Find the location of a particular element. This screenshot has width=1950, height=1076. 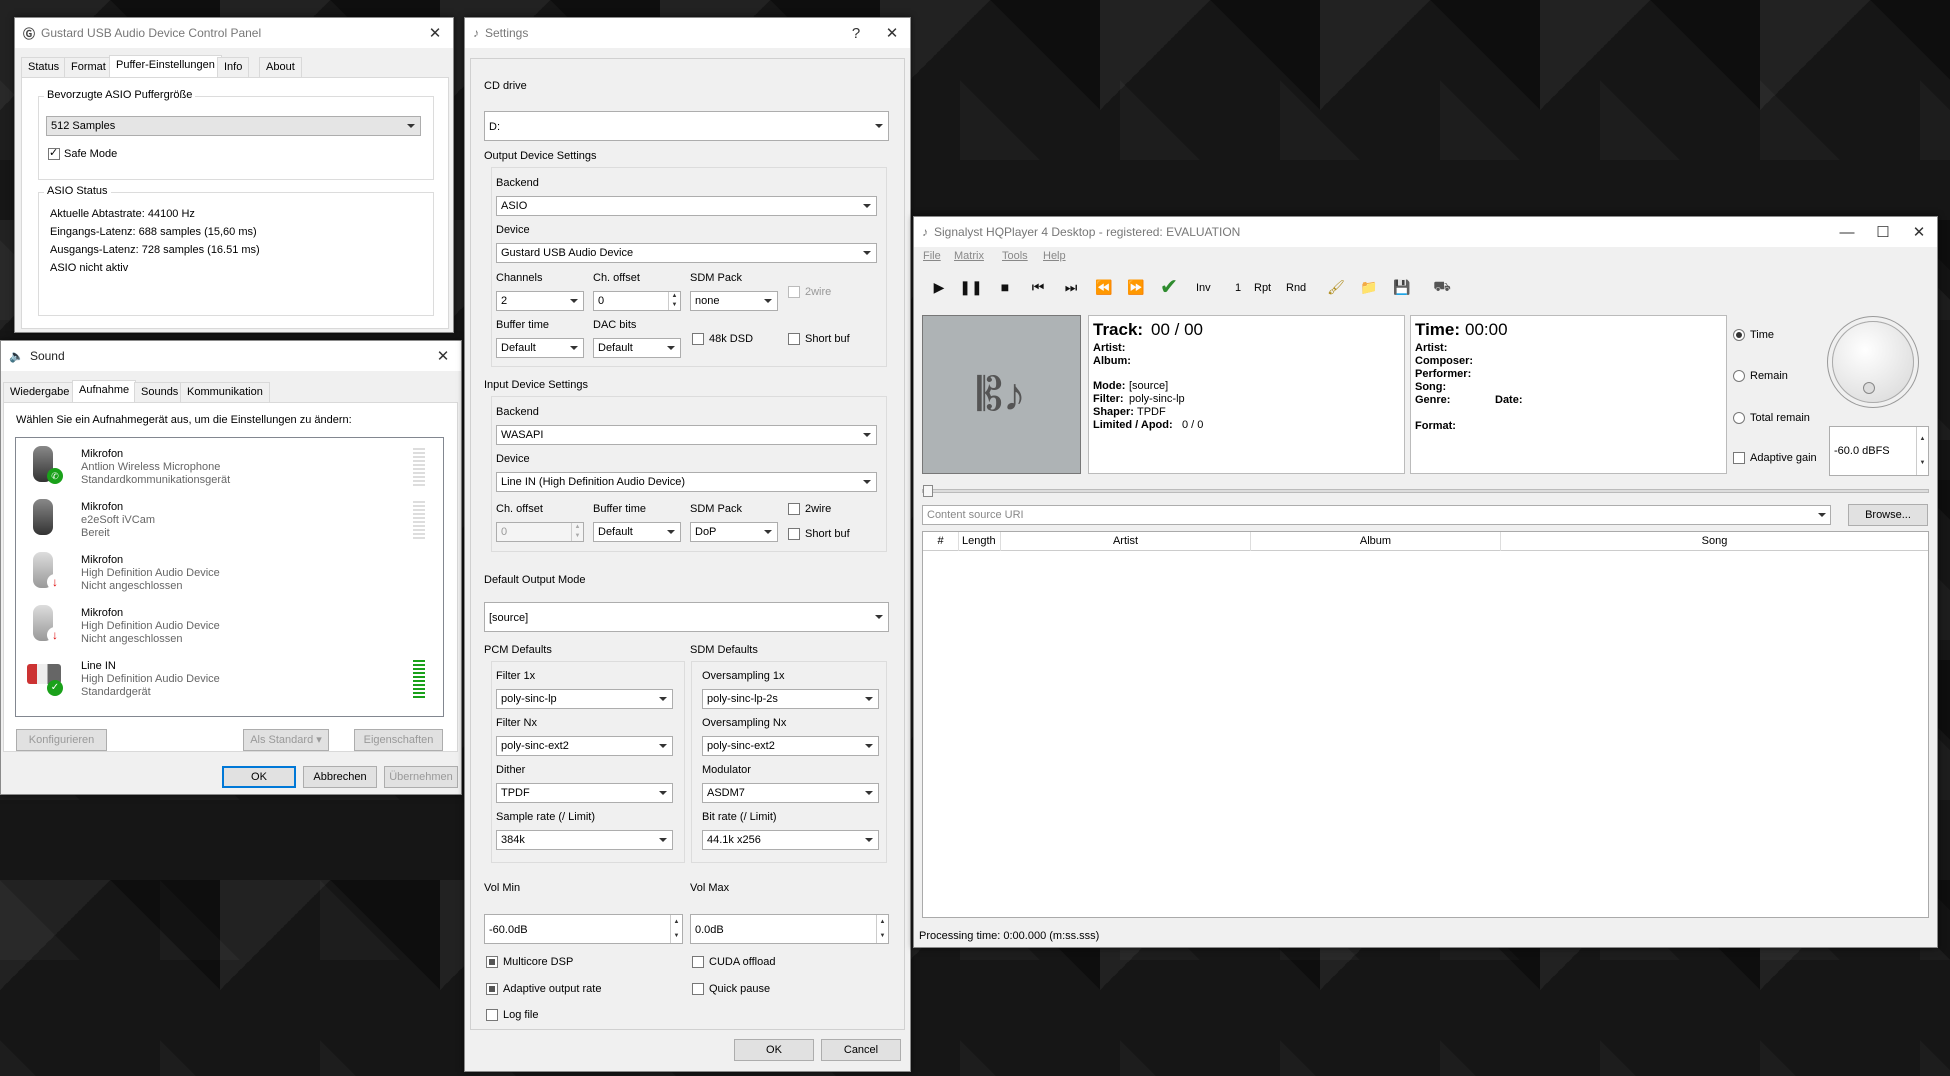

list-item: Mikrofon e2eSoft iVCam Bereit is located at coordinates (229, 519).